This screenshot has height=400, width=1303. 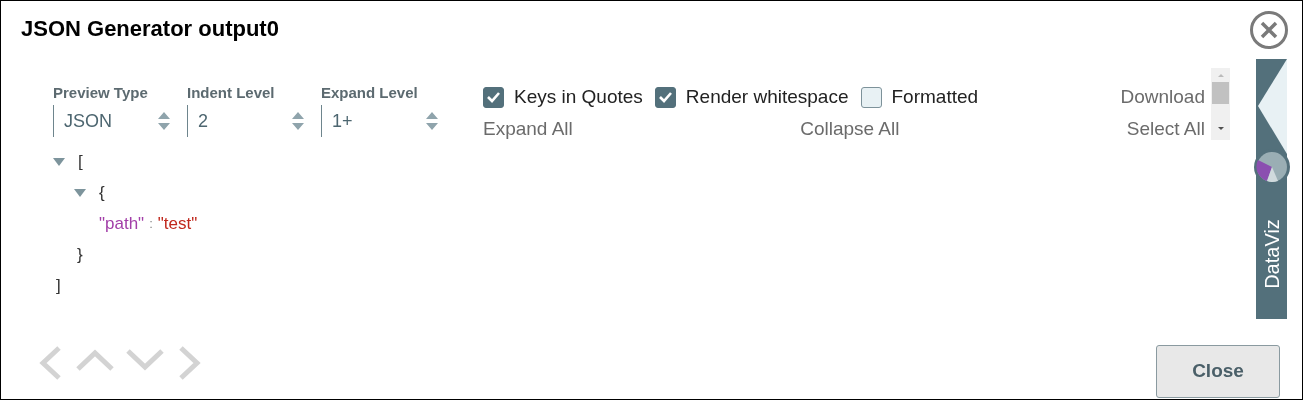 I want to click on side-panel-tab: DataViz, so click(x=1271, y=189).